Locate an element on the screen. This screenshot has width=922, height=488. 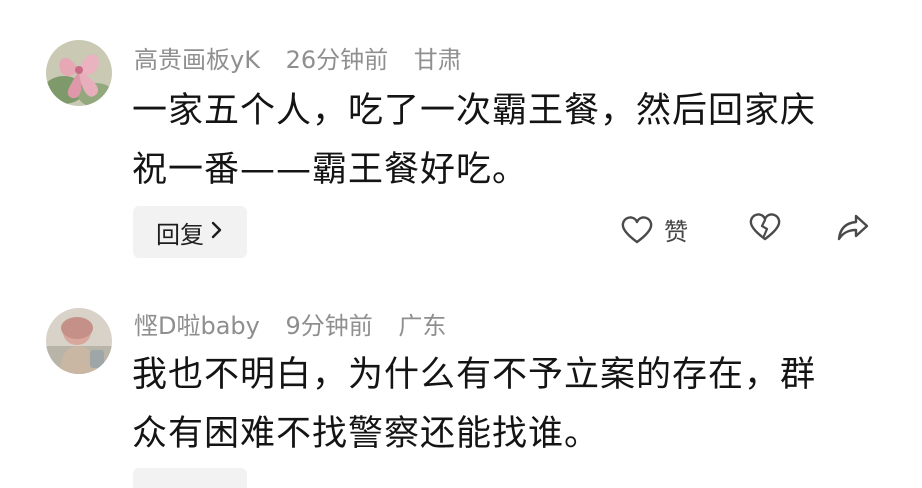
like-button: 赞 is located at coordinates (654, 229).